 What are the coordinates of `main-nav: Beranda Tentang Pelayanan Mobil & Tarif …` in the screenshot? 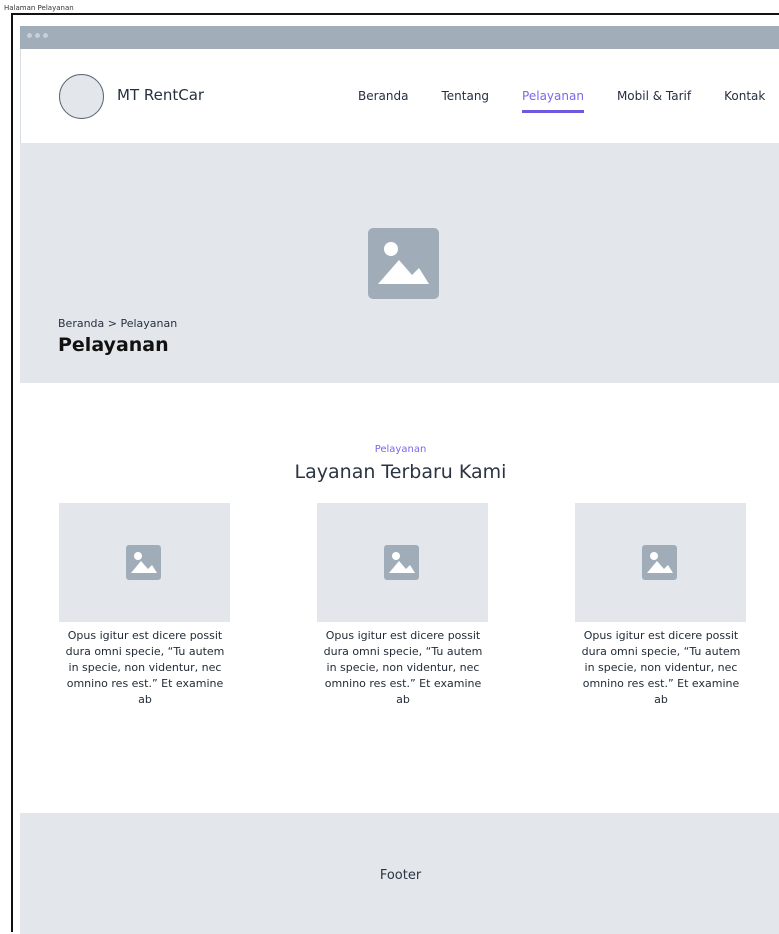 It's located at (568, 101).